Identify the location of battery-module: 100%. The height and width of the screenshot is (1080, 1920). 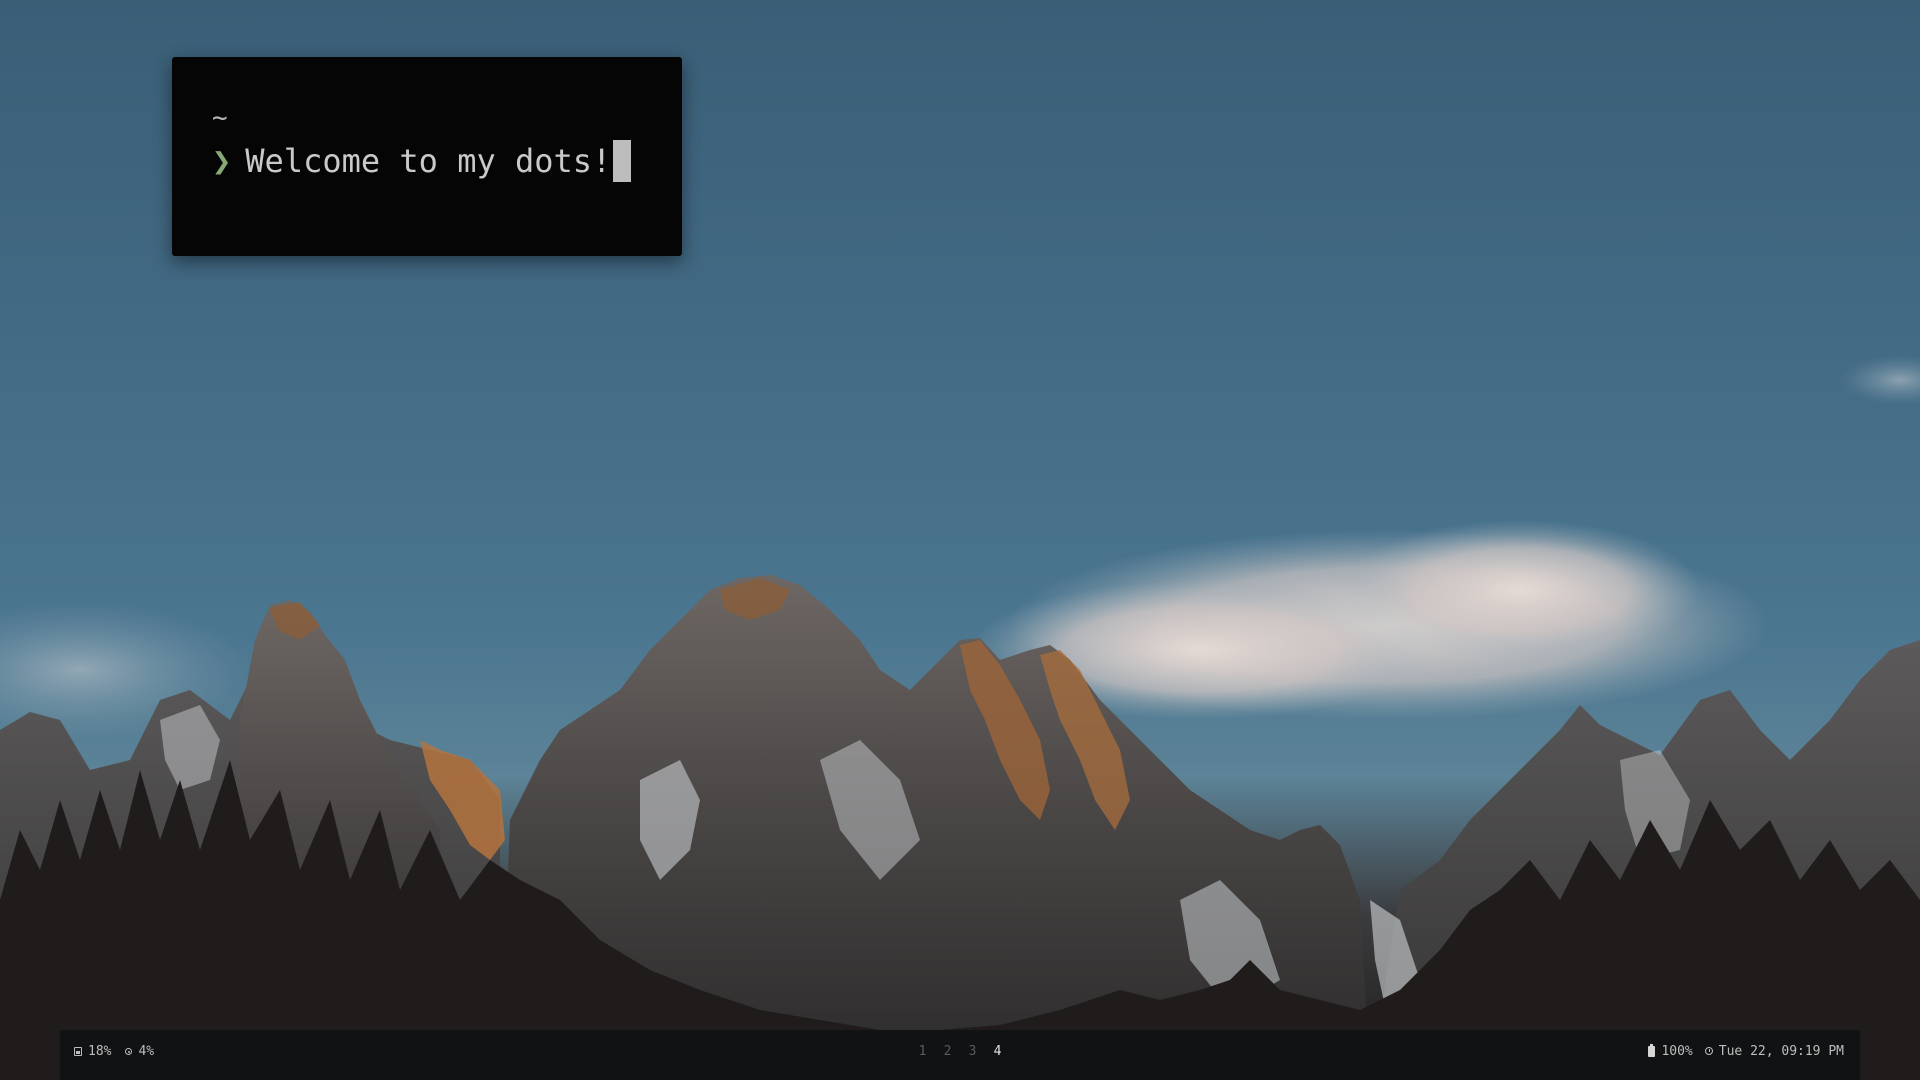
(1670, 1051).